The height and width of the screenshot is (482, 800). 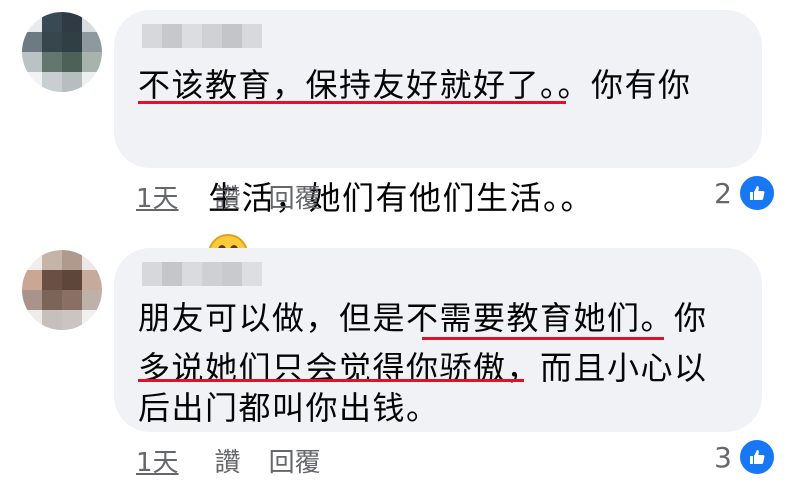 I want to click on reaction-summary: 2, so click(x=745, y=193).